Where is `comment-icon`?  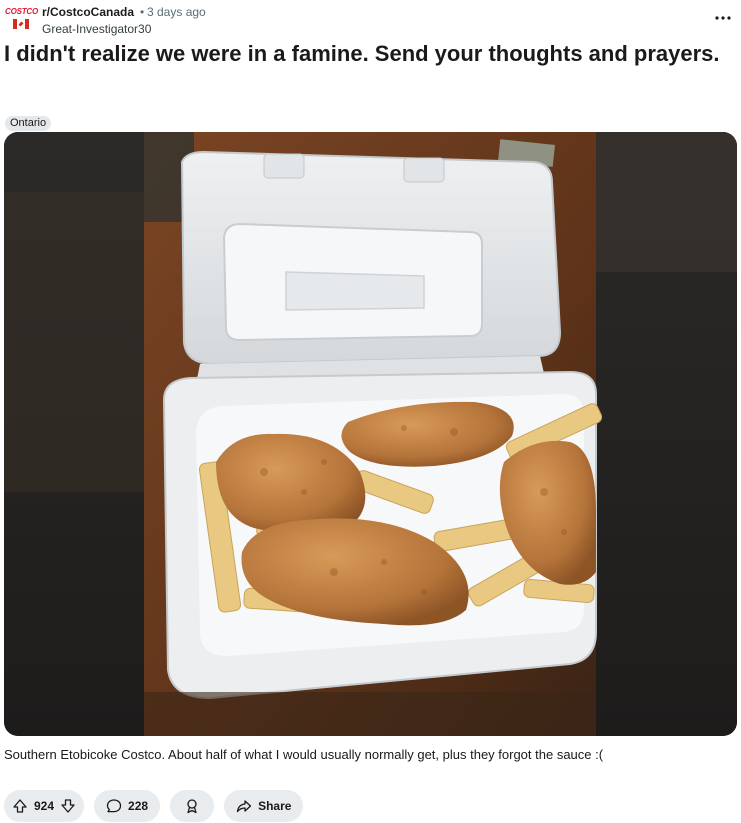
comment-icon is located at coordinates (114, 806).